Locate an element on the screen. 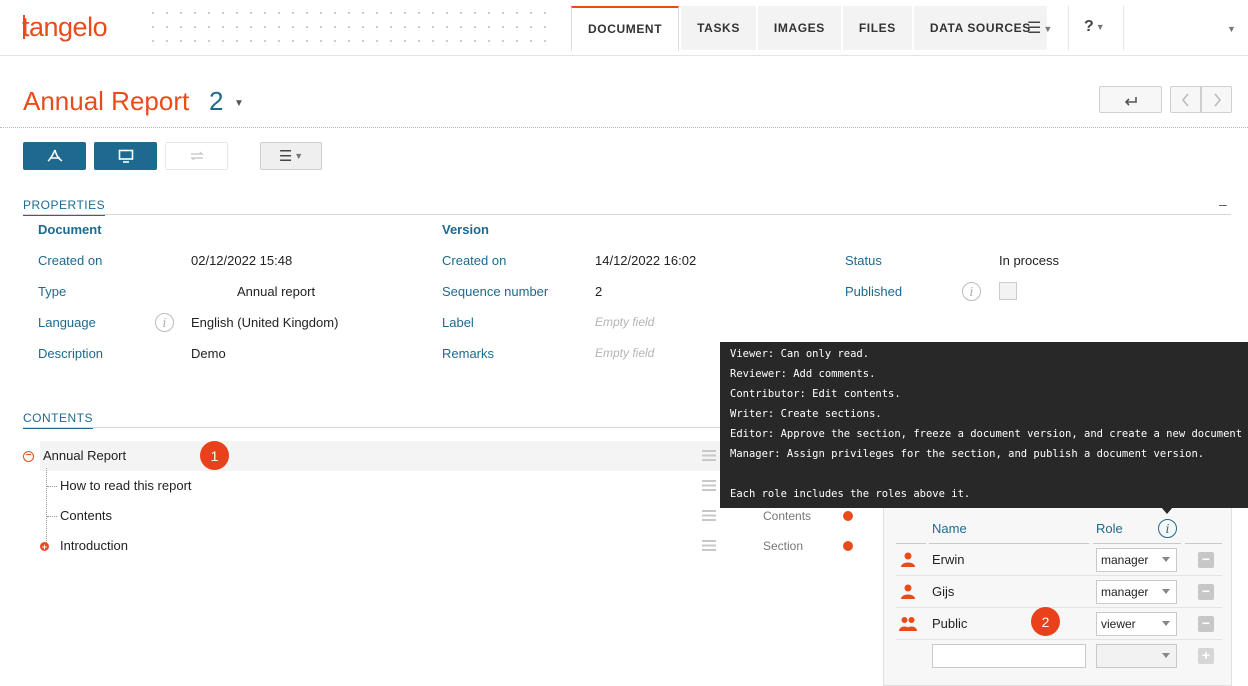 The height and width of the screenshot is (686, 1248). version-selector: 2 is located at coordinates (216, 101).